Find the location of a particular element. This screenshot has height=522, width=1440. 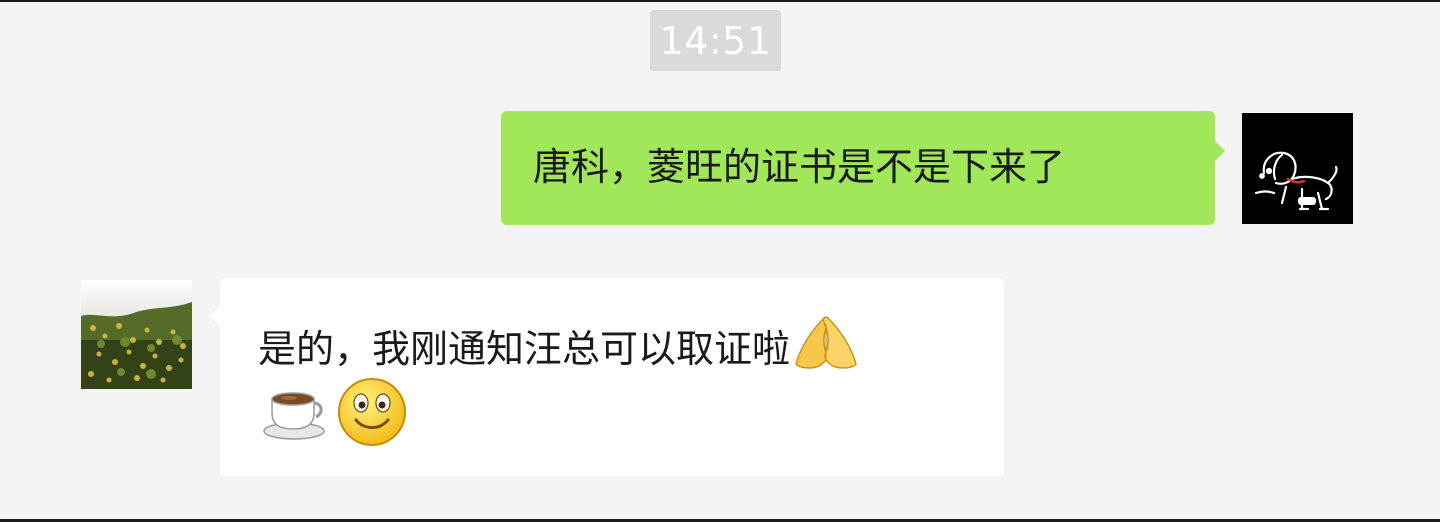

smile-face-icon is located at coordinates (372, 414).